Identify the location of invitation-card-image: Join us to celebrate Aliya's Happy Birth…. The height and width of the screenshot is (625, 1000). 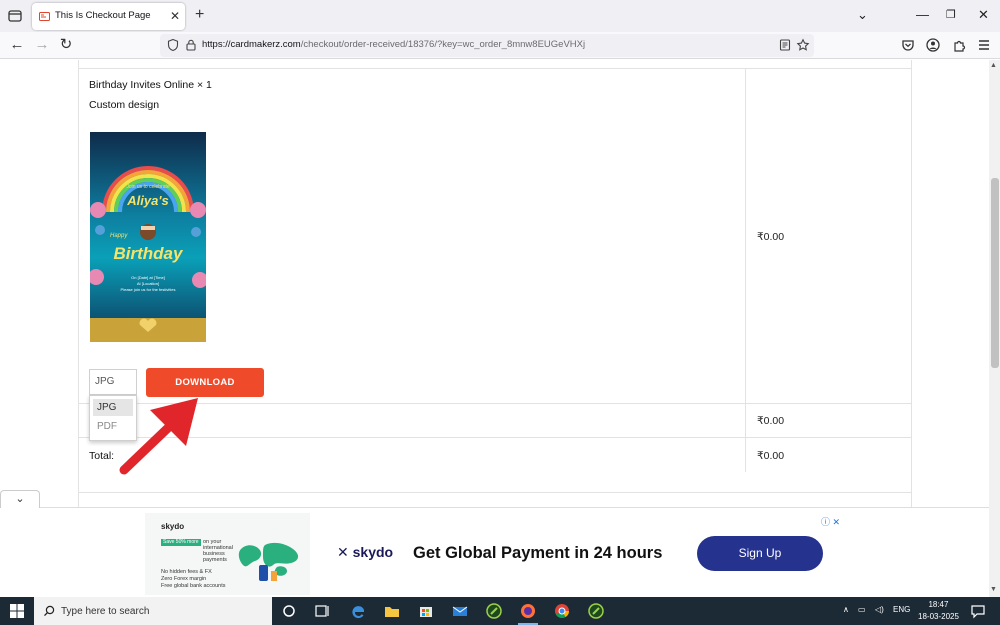
(148, 237).